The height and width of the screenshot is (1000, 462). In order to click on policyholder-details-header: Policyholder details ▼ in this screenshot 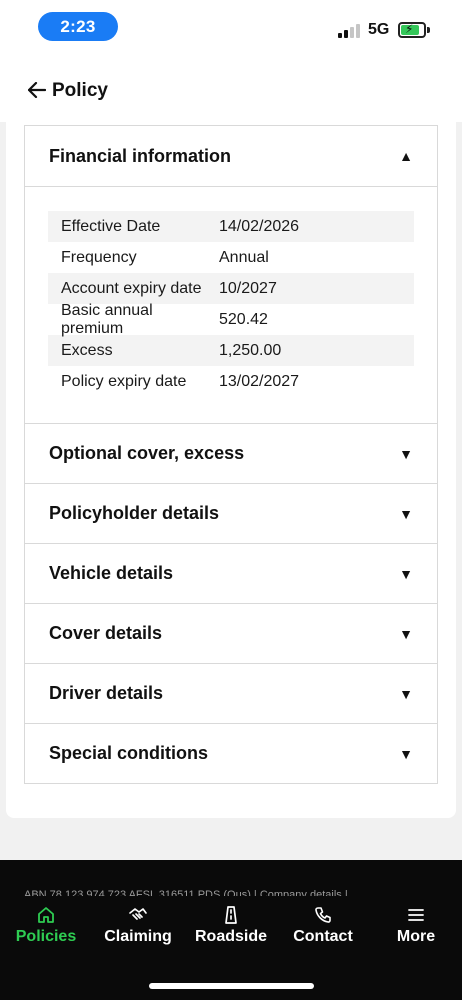, I will do `click(231, 513)`.